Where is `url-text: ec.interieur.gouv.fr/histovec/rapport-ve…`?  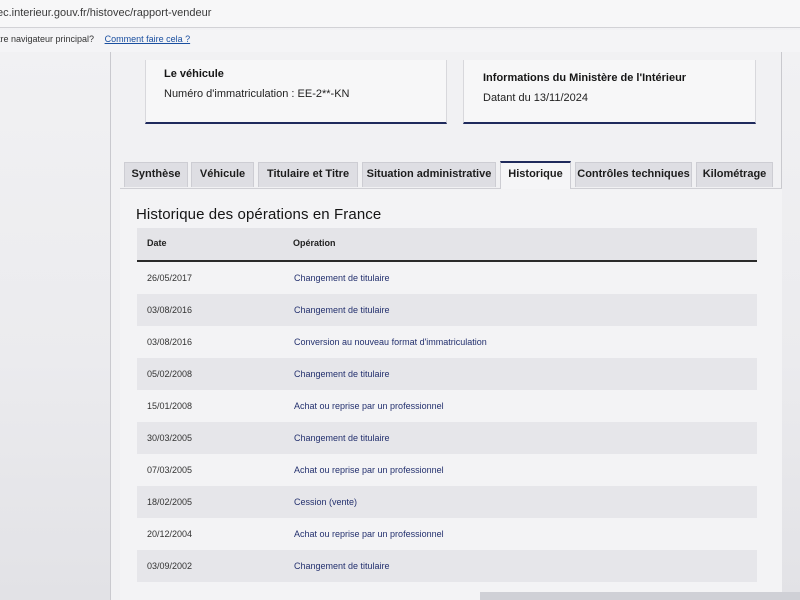
url-text: ec.interieur.gouv.fr/histovec/rapport-ve… is located at coordinates (106, 13).